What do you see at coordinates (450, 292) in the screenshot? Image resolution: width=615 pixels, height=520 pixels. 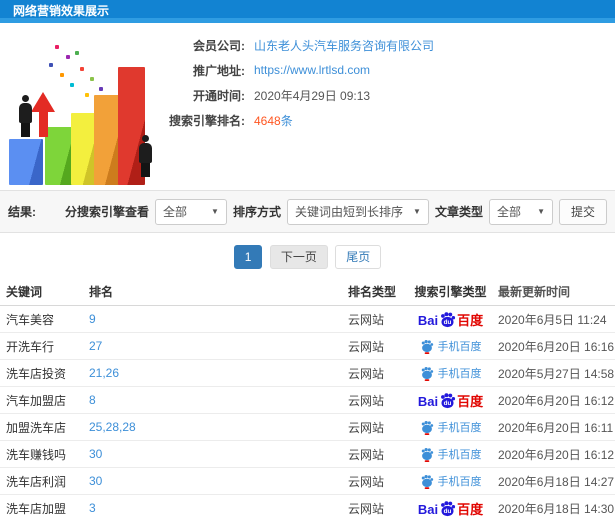 I see `col-engine-type: 搜索引擎类型` at bounding box center [450, 292].